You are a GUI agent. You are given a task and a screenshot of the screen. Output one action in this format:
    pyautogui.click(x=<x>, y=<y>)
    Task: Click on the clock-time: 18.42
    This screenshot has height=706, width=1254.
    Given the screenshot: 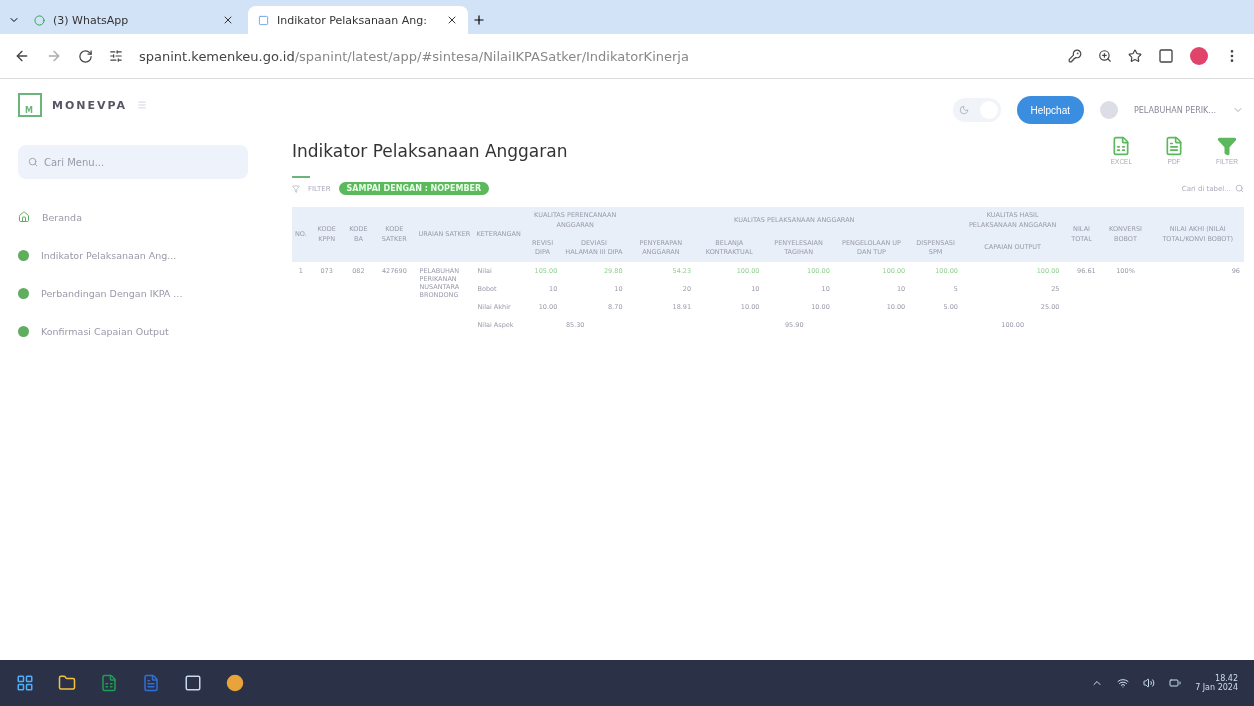 What is the action you would take?
    pyautogui.click(x=1226, y=678)
    